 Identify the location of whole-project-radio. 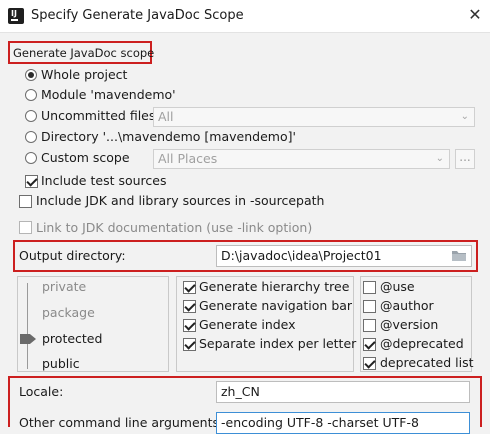
(31, 75).